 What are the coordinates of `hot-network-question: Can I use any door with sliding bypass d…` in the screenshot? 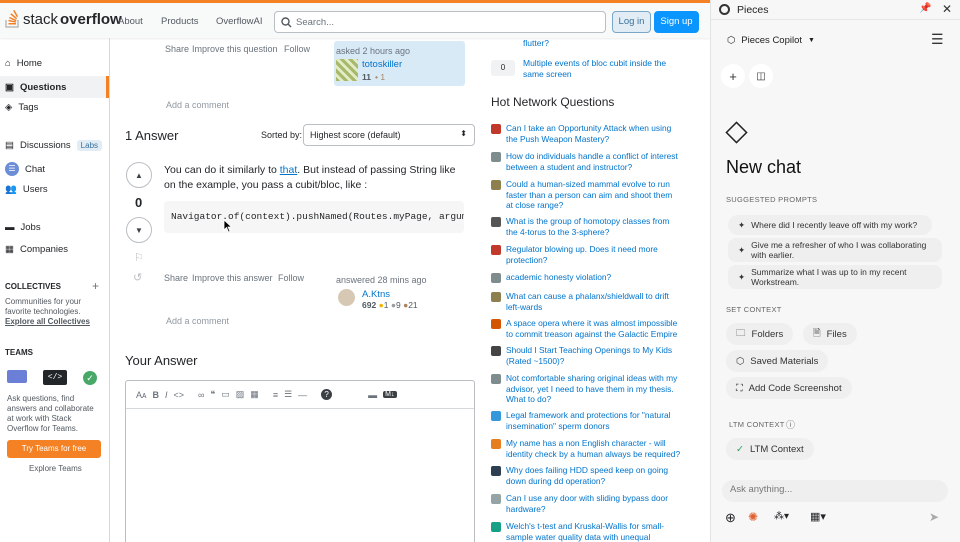 It's located at (586, 503).